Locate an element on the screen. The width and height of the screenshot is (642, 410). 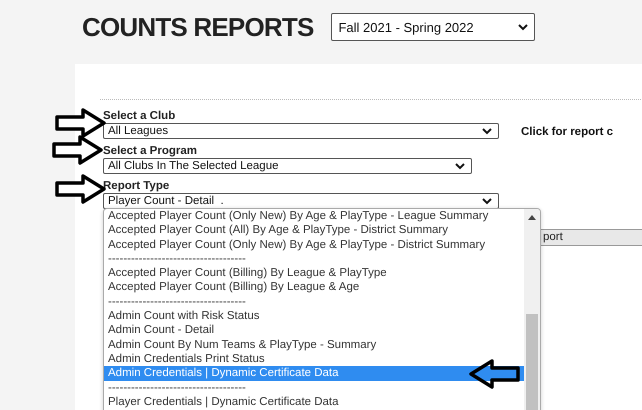
dropdown-option: Accepted Player Count (Billing) By League & PlayType is located at coordinates (314, 273).